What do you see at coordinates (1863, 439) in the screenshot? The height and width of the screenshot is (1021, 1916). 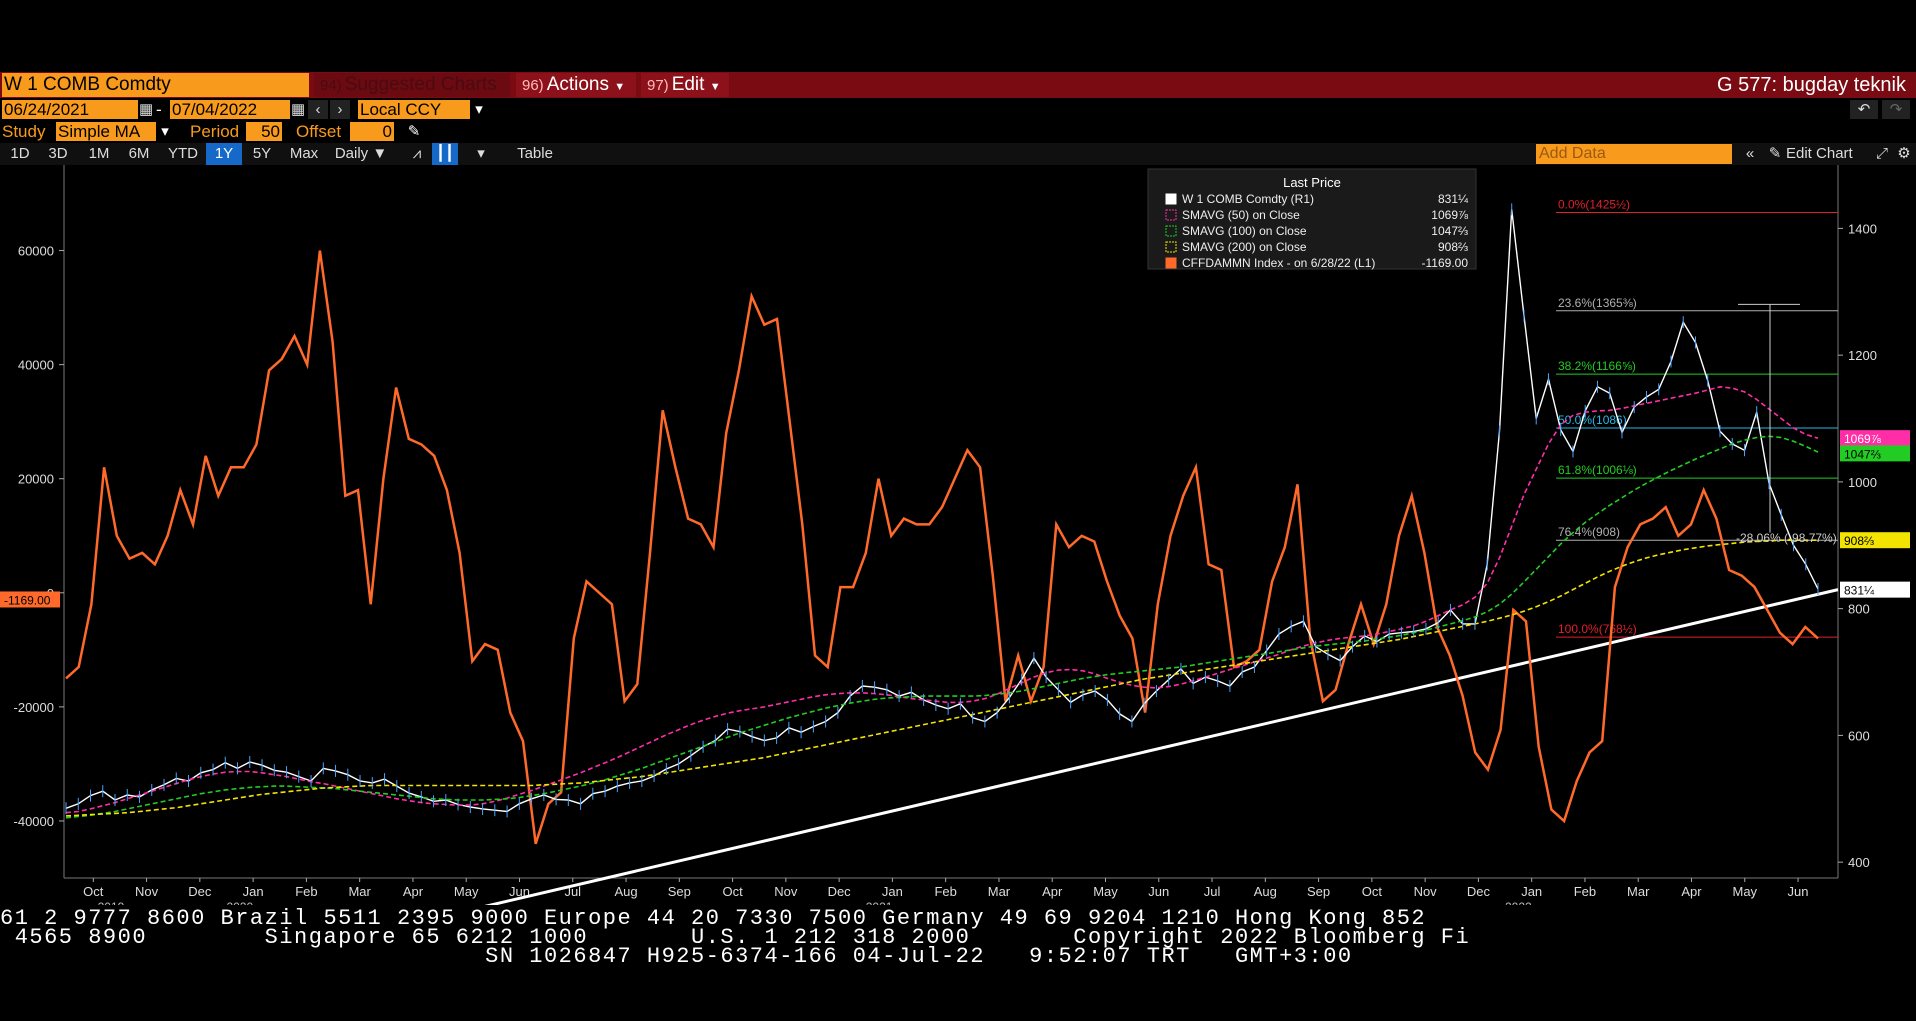 I see `right-value-tag-text: 1069⅞` at bounding box center [1863, 439].